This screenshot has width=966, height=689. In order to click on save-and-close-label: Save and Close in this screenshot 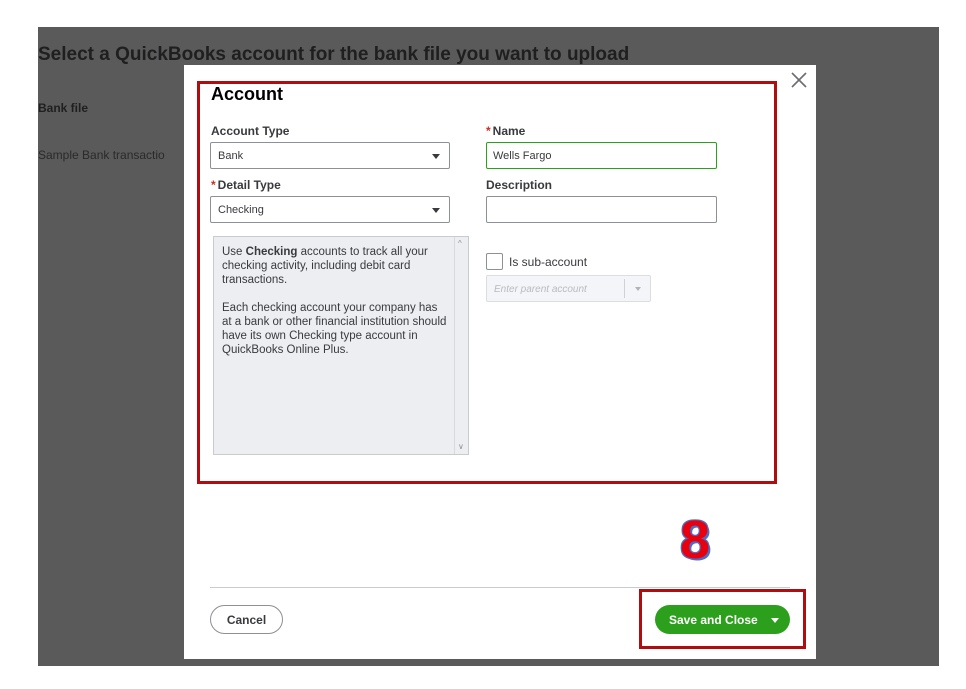, I will do `click(713, 620)`.